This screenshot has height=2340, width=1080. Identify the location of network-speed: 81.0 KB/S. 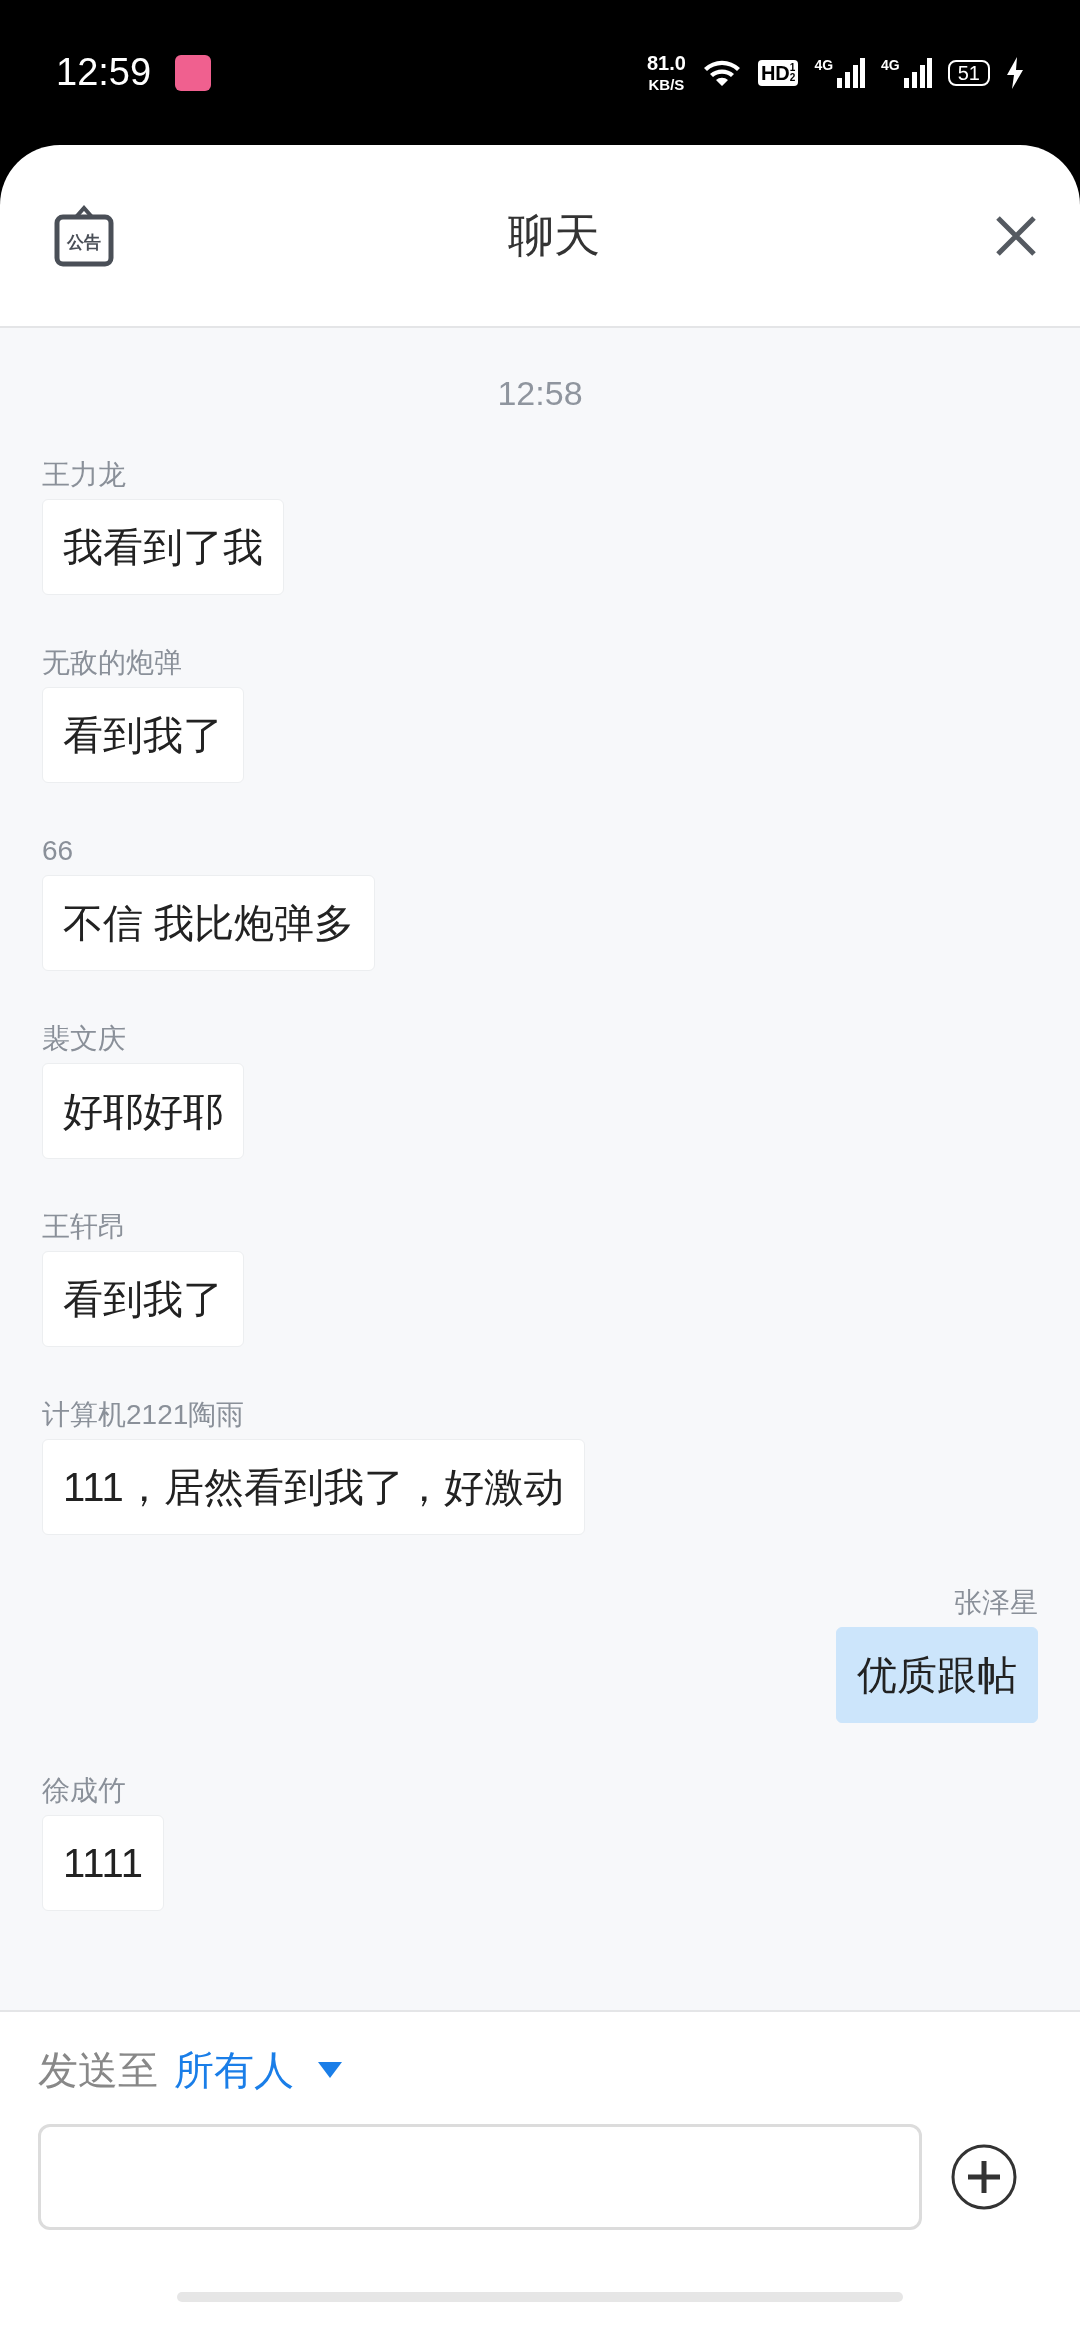
(666, 72).